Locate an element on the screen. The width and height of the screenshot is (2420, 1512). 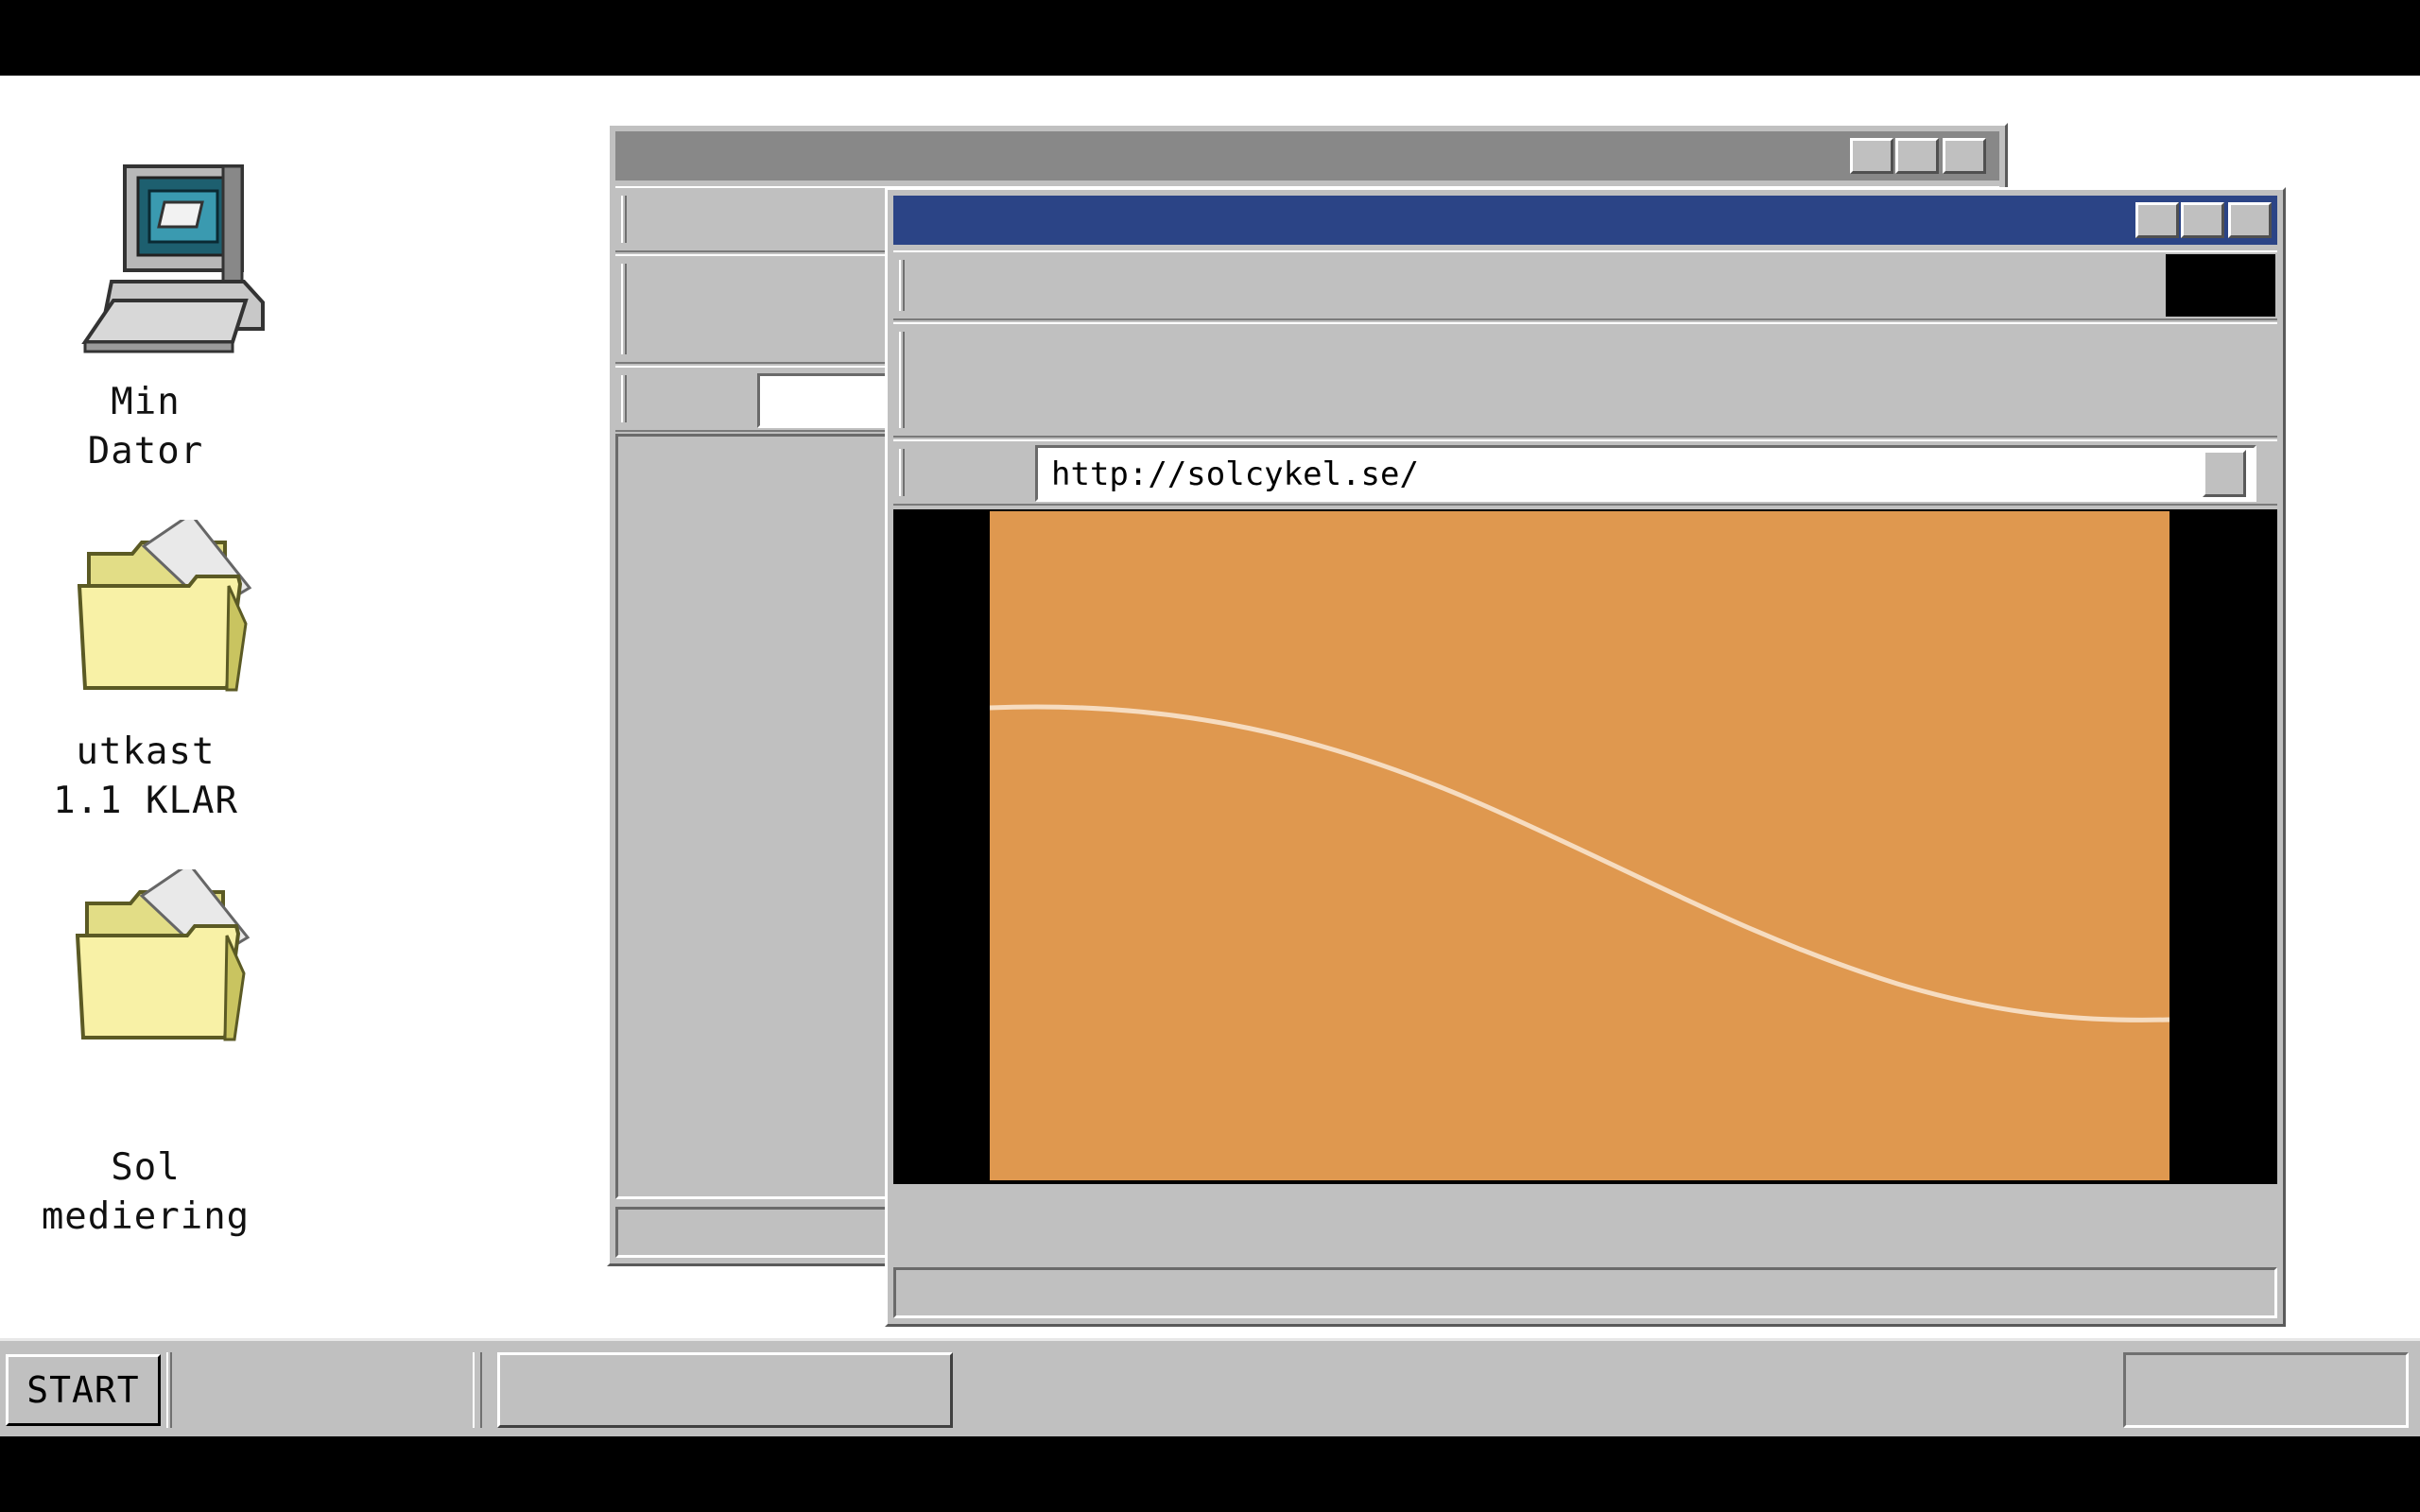
desktop-icon-my-computer: Min Dator is located at coordinates (174, 316).